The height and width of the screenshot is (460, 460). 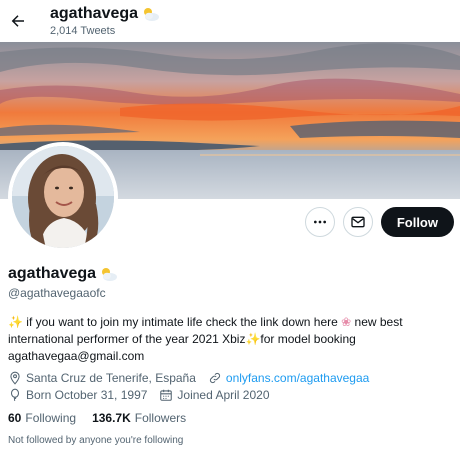 I want to click on profile-avatar, so click(x=63, y=197).